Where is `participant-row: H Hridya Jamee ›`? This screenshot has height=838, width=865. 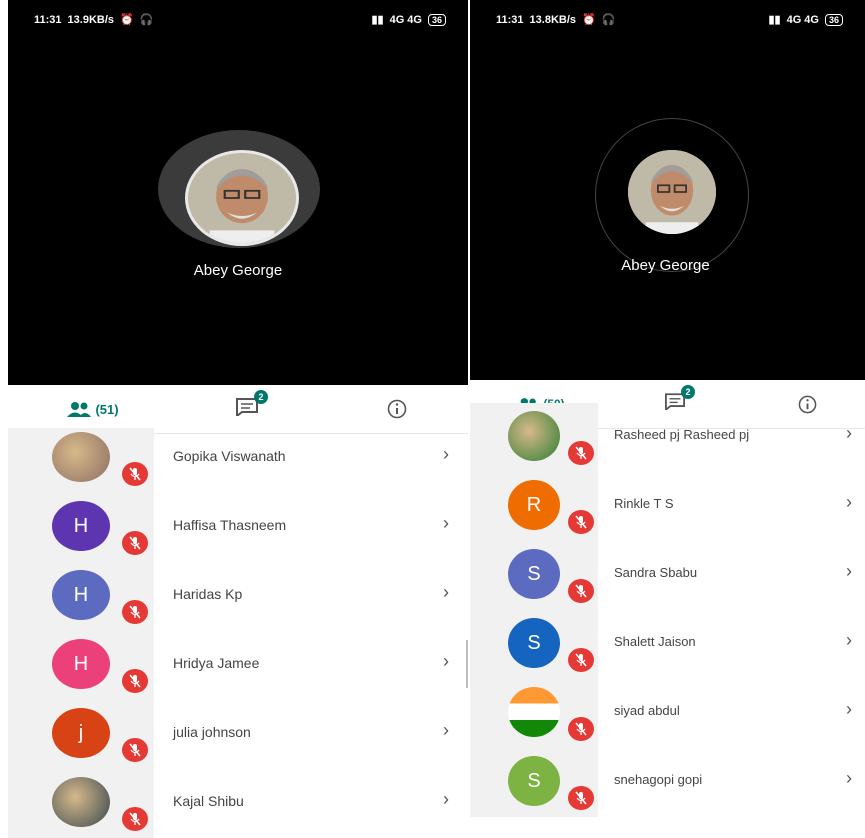 participant-row: H Hridya Jamee › is located at coordinates (238, 669).